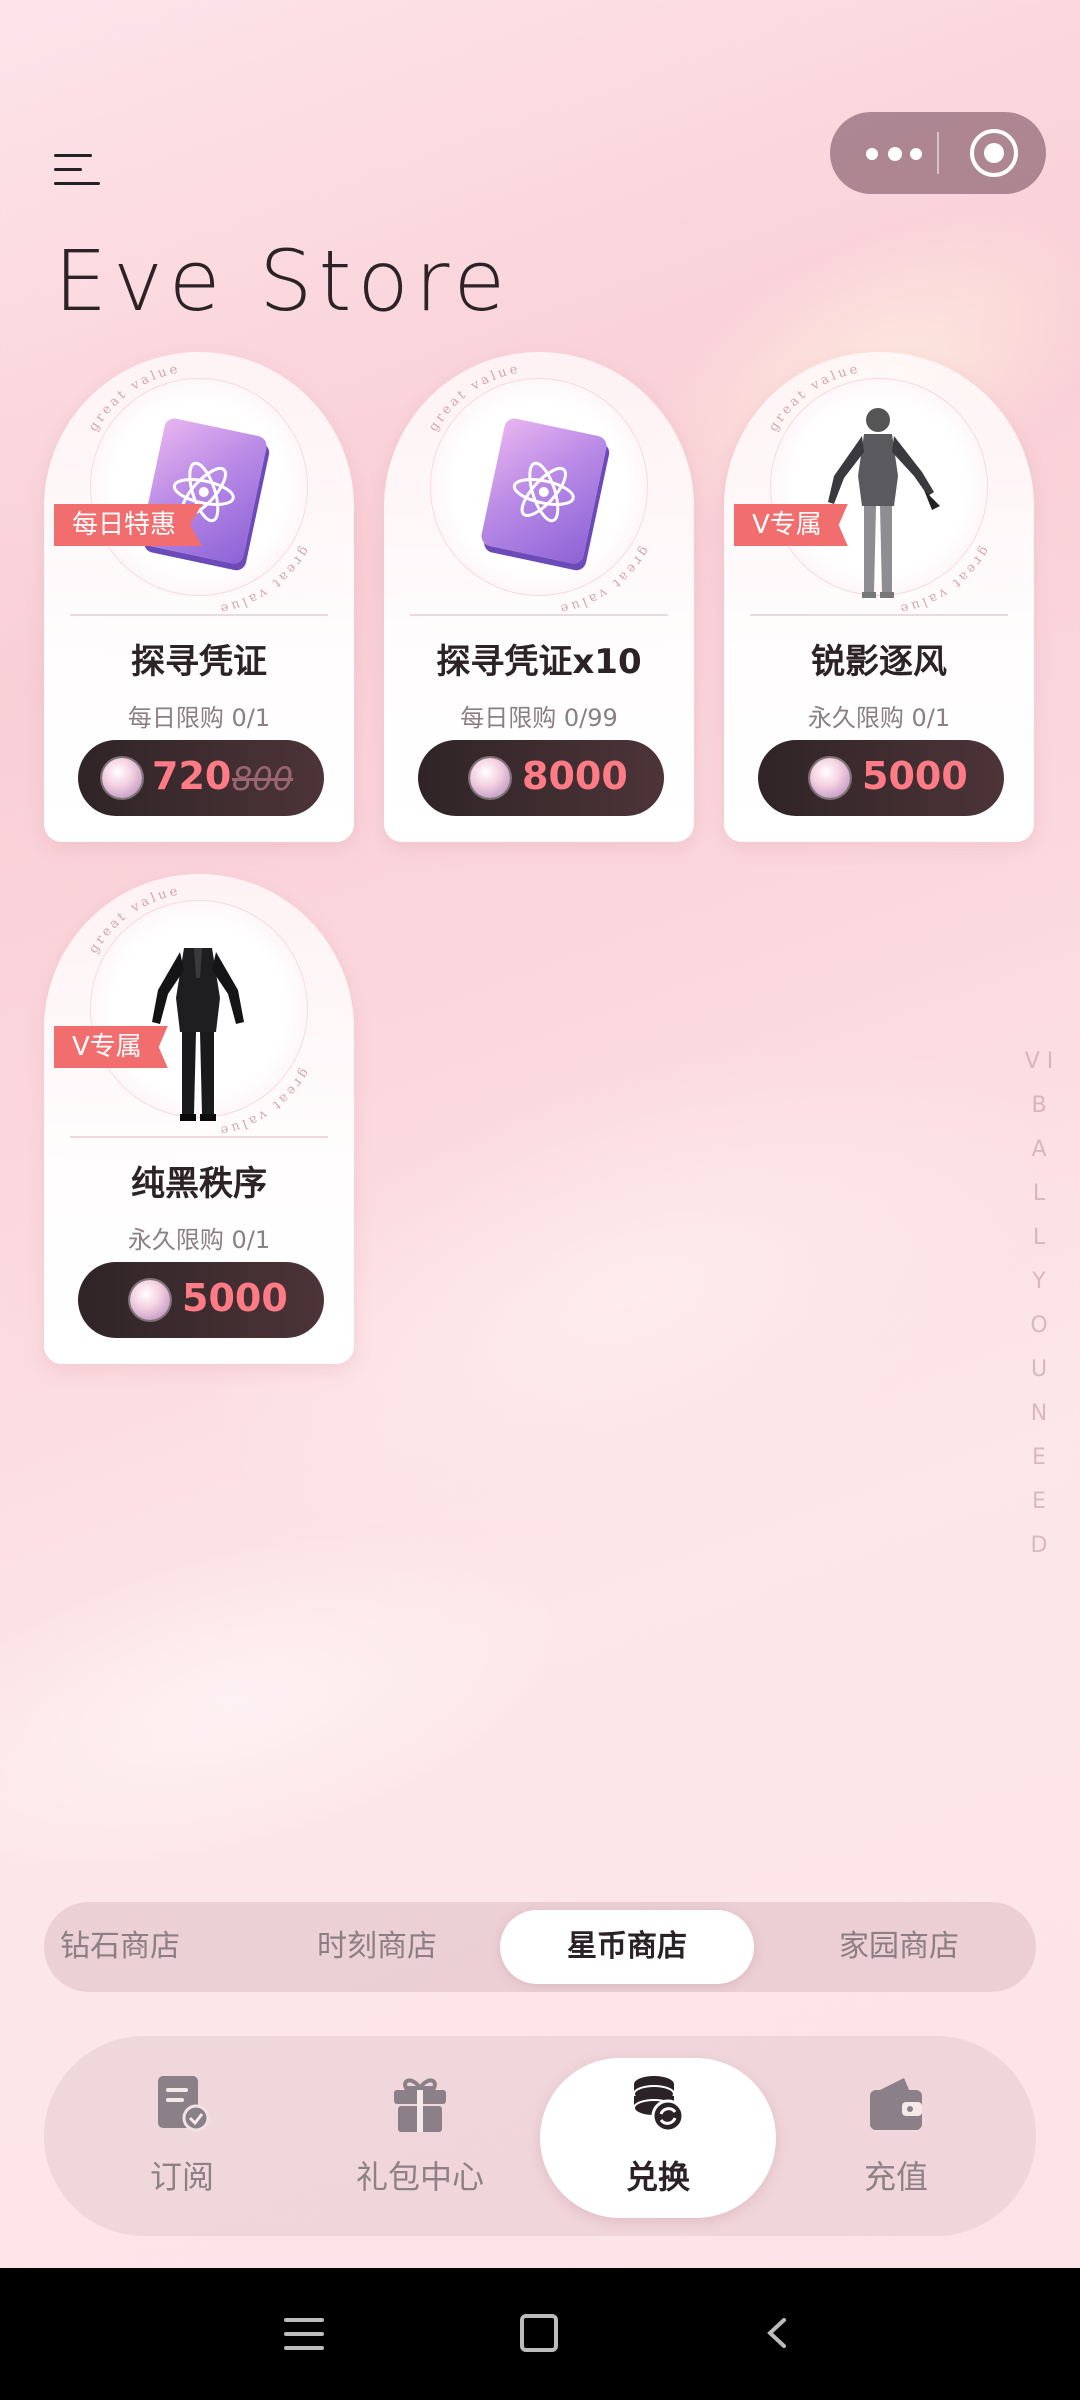 The image size is (1080, 2400). Describe the element at coordinates (199, 662) in the screenshot. I see `product-name: 探寻凭证` at that location.